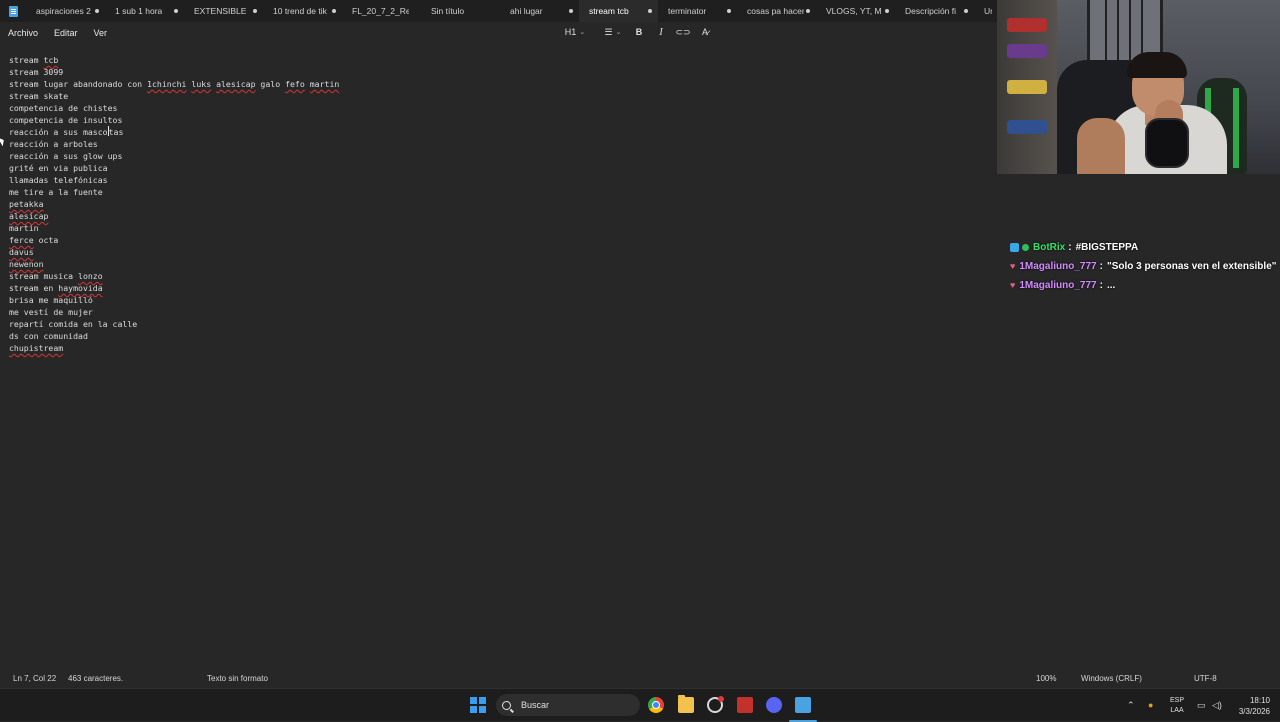 The width and height of the screenshot is (1280, 722). What do you see at coordinates (46, 240) in the screenshot?
I see `text-segment: octa` at bounding box center [46, 240].